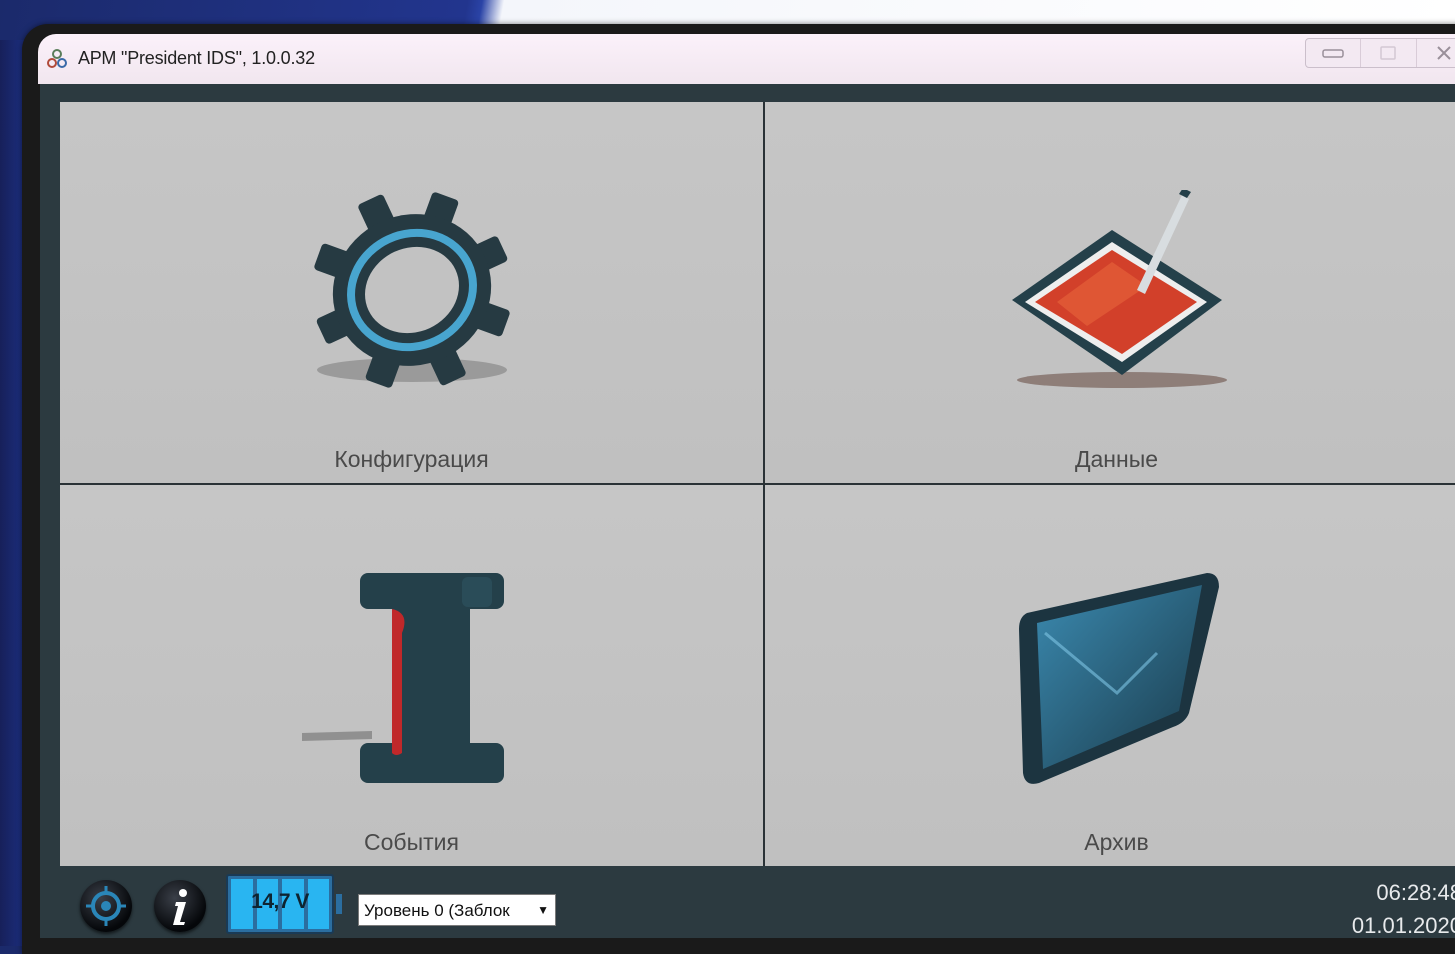  What do you see at coordinates (280, 901) in the screenshot?
I see `battery-voltage: 14,7 V` at bounding box center [280, 901].